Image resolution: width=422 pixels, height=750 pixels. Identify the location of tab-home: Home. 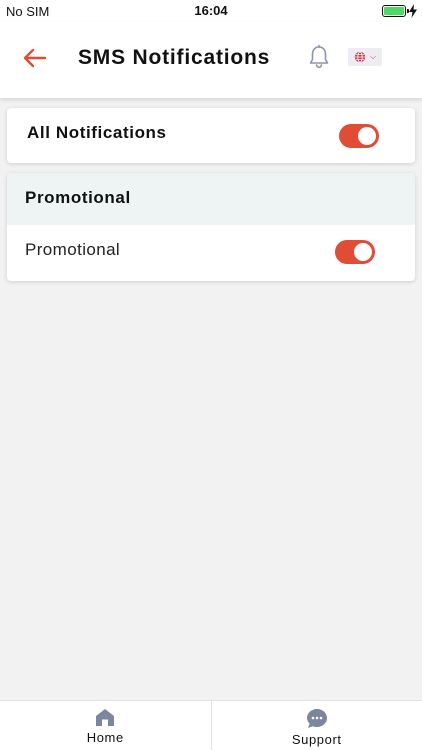
(105, 725).